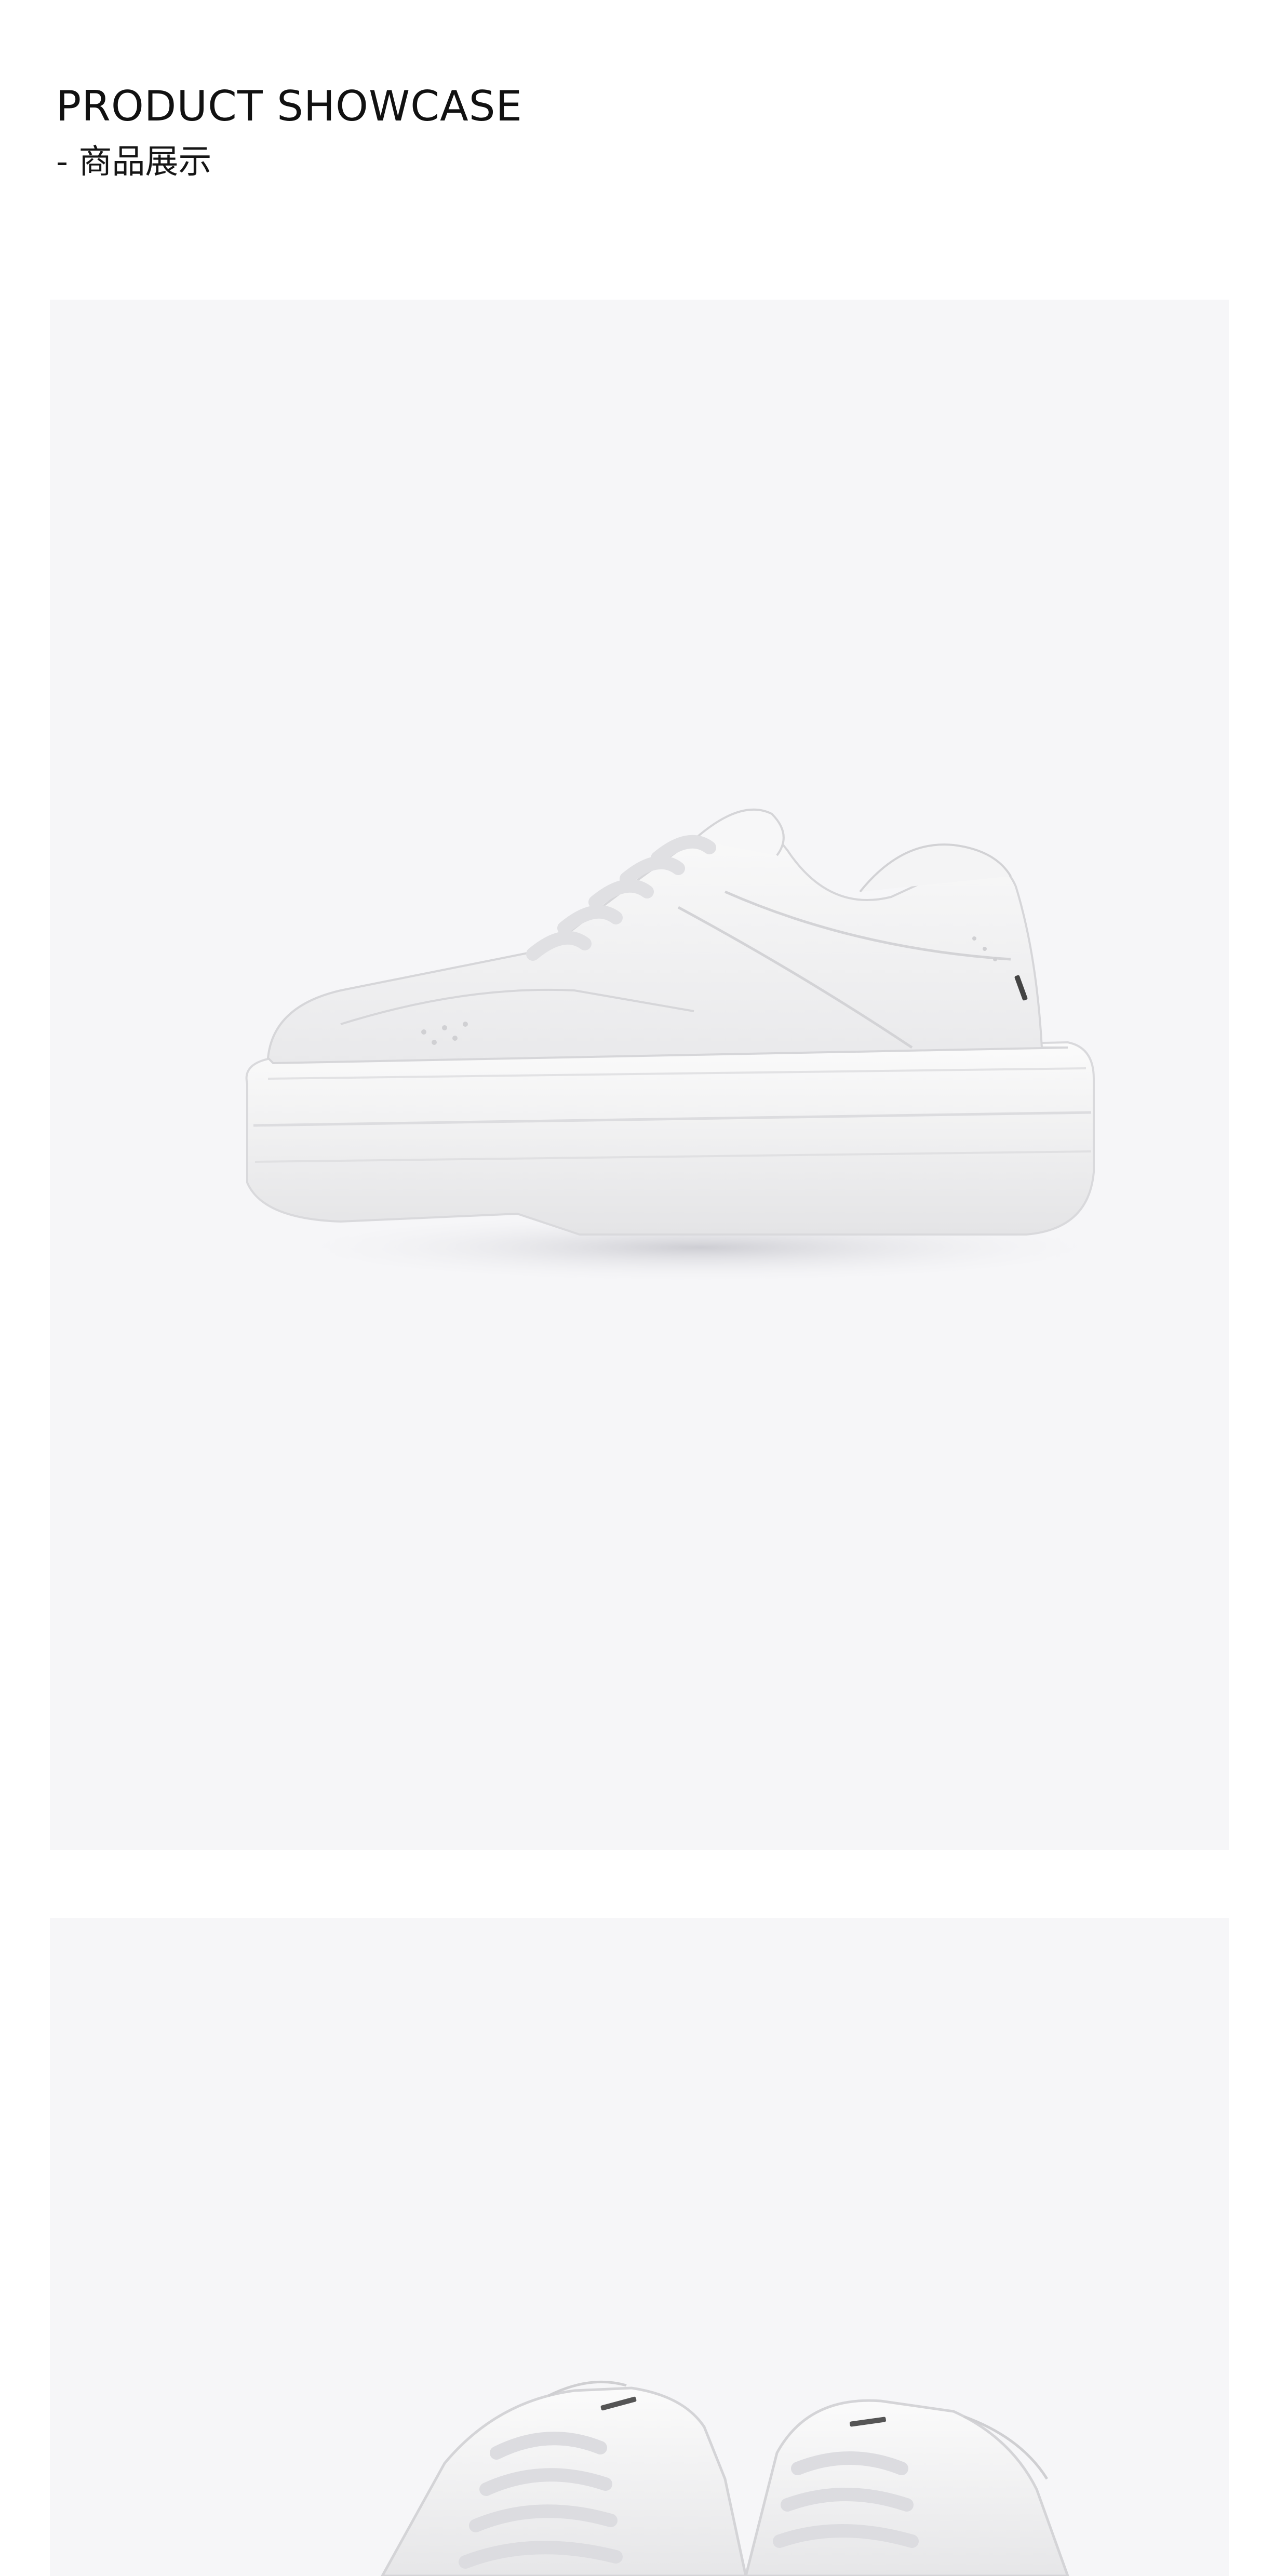 The image size is (1288, 2576). Describe the element at coordinates (420, 133) in the screenshot. I see `showcase-header: PRODUCT SHOWCASE - 商品展示` at that location.